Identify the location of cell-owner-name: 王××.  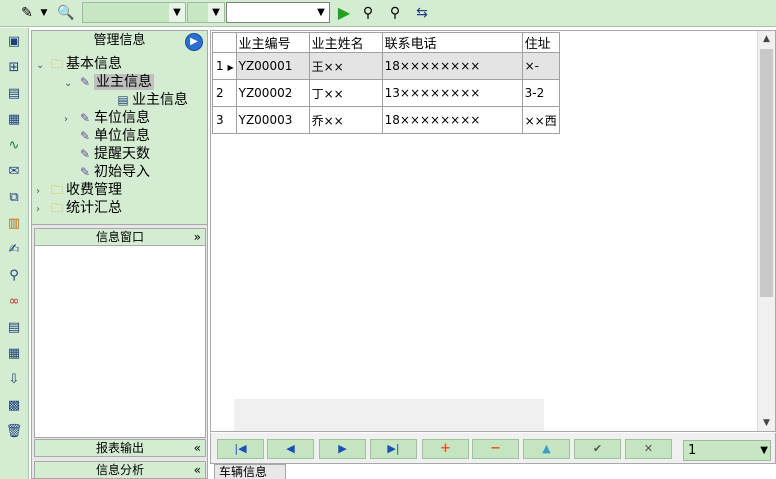
(345, 66).